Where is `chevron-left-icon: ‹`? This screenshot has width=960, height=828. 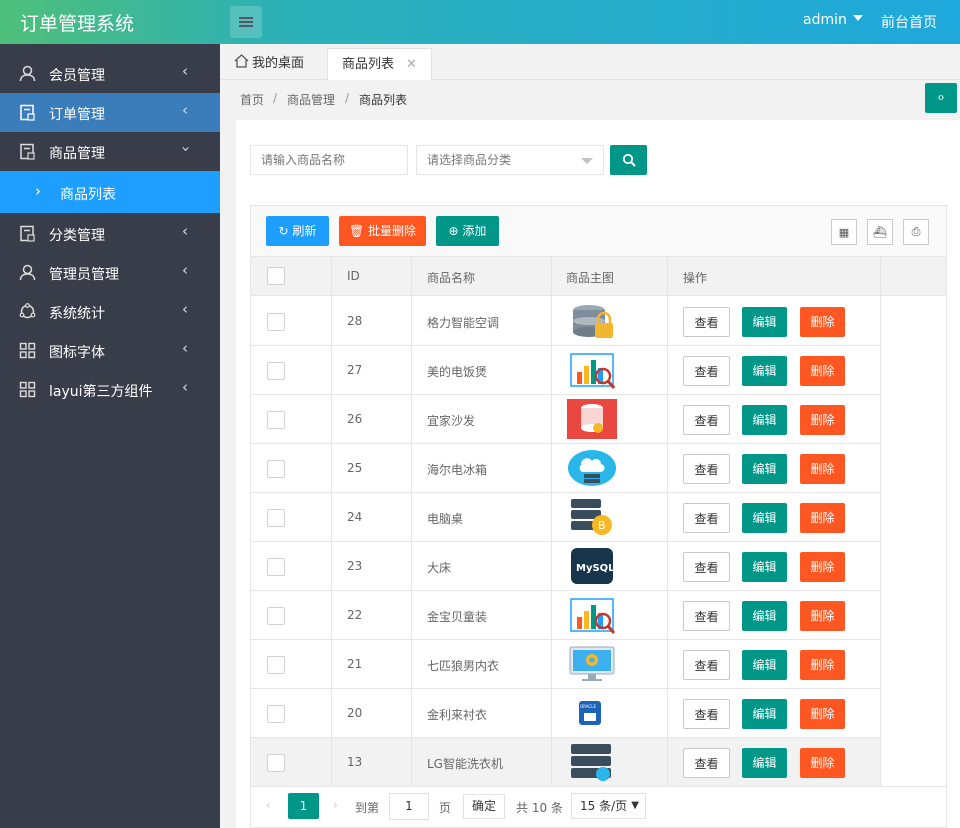 chevron-left-icon: ‹ is located at coordinates (185, 309).